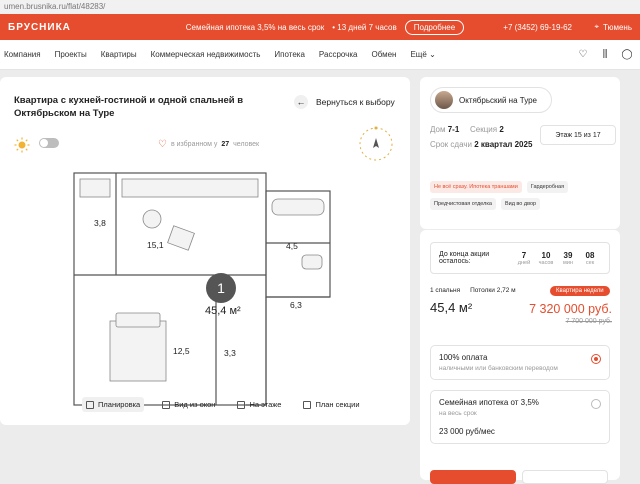 The width and height of the screenshot is (640, 484). Describe the element at coordinates (547, 187) in the screenshot. I see `tag-wardrobe: Гардеробная` at that location.